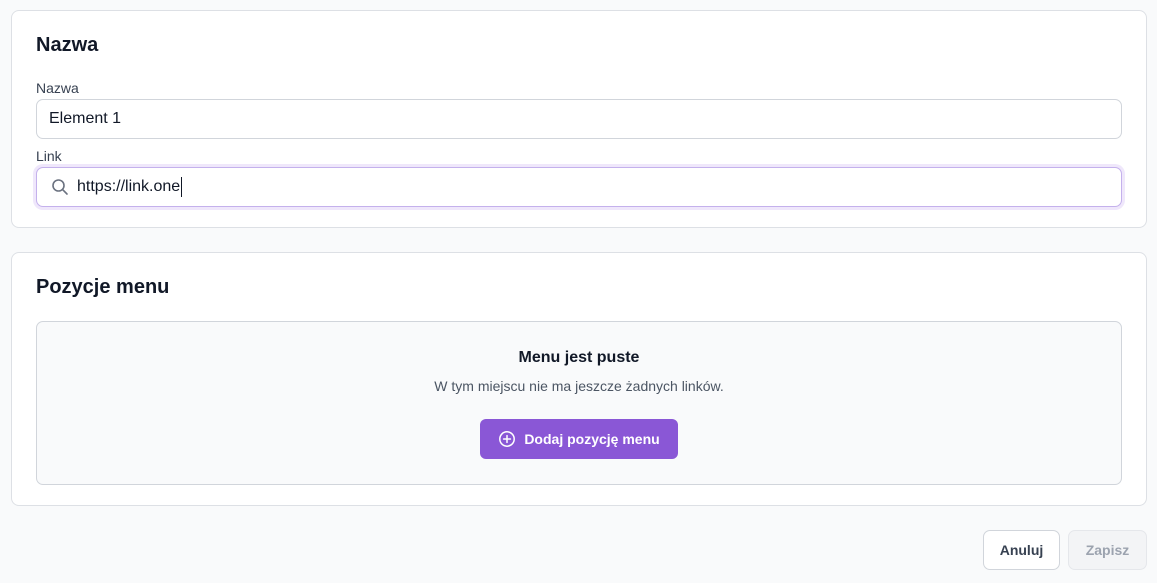 The height and width of the screenshot is (583, 1157). What do you see at coordinates (579, 357) in the screenshot?
I see `empty-state-title: Menu jest puste` at bounding box center [579, 357].